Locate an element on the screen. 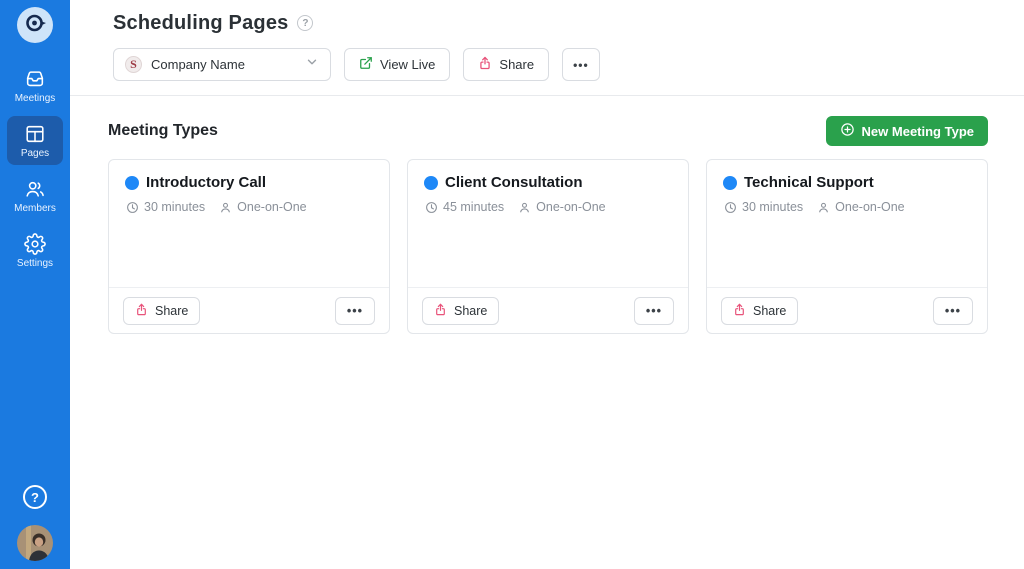 The image size is (1024, 569). meeting-type-link: Client Consultation is located at coordinates (548, 182).